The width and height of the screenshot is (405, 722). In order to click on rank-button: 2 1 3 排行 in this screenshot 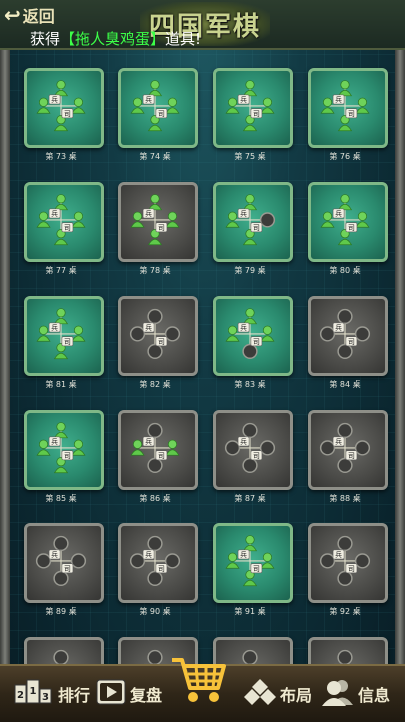, I will do `click(52, 694)`.